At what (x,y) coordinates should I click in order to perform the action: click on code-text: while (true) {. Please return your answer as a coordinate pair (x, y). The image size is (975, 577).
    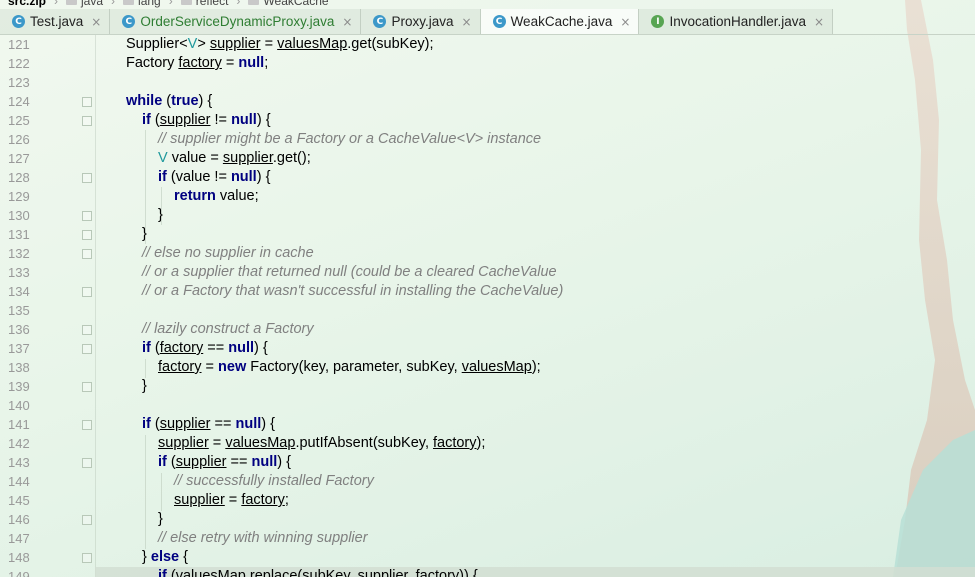
    Looking at the image, I should click on (169, 101).